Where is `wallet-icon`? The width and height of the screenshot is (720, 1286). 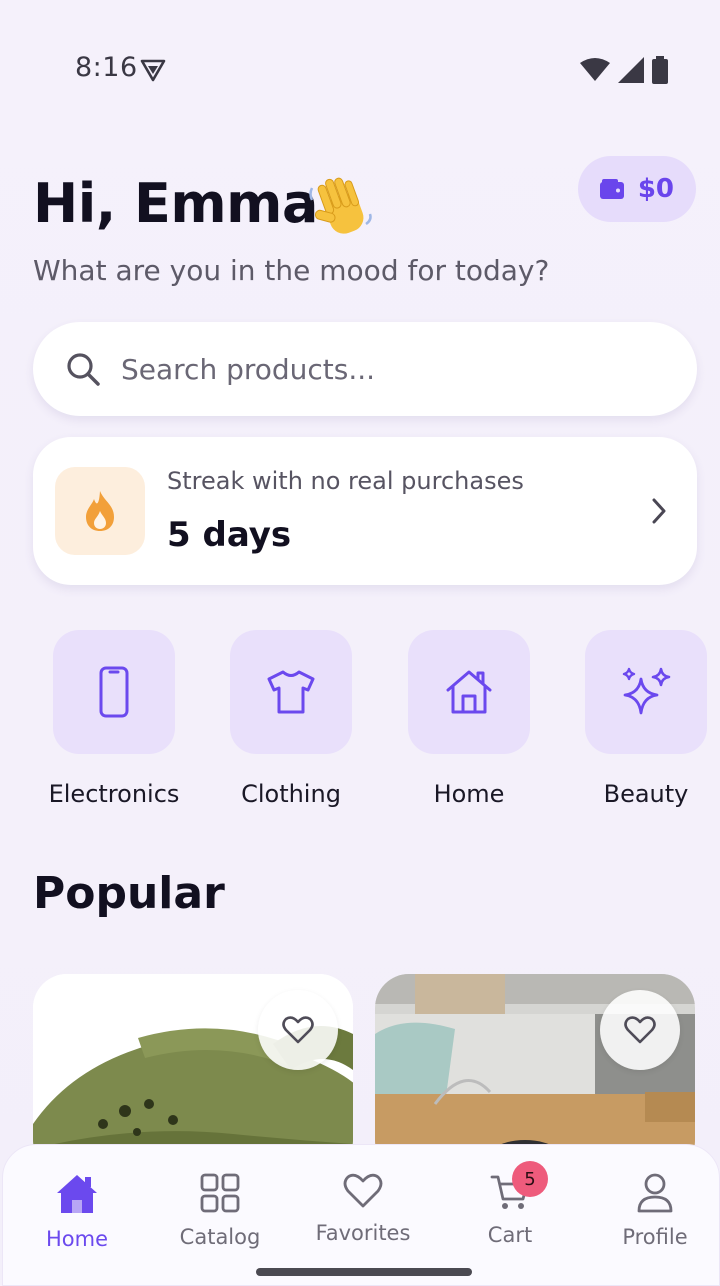 wallet-icon is located at coordinates (611, 189).